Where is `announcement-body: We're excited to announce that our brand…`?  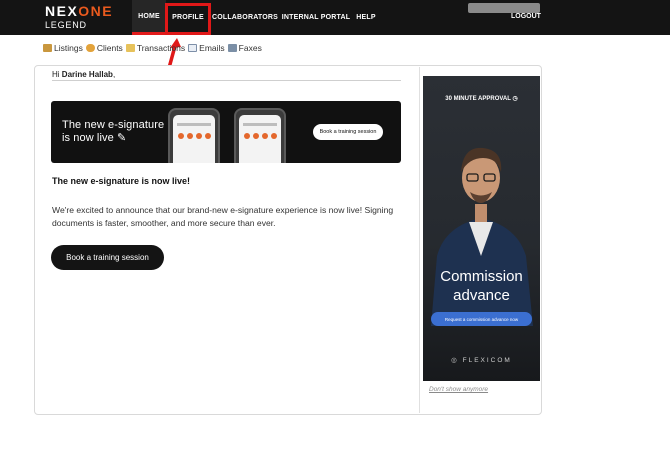 announcement-body: We're excited to announce that our brand… is located at coordinates (223, 216).